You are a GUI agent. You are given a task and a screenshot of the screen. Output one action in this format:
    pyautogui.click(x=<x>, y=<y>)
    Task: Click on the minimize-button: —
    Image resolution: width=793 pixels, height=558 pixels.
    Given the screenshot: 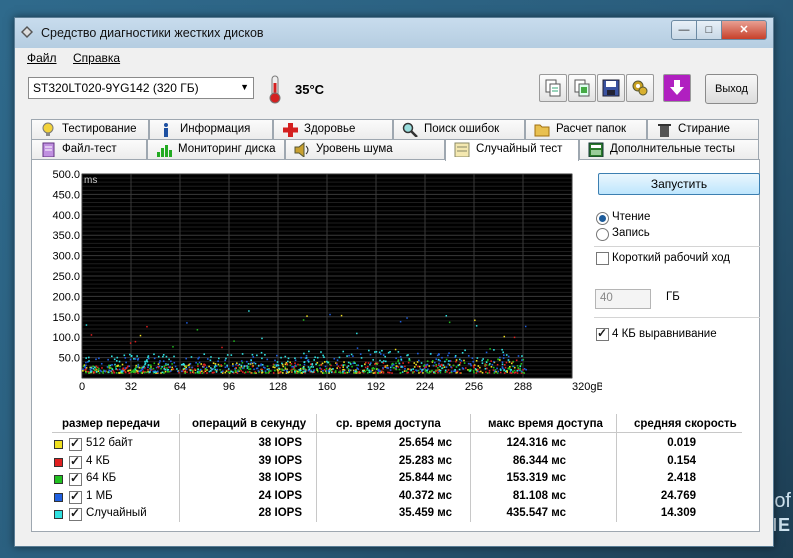 What is the action you would take?
    pyautogui.click(x=684, y=30)
    